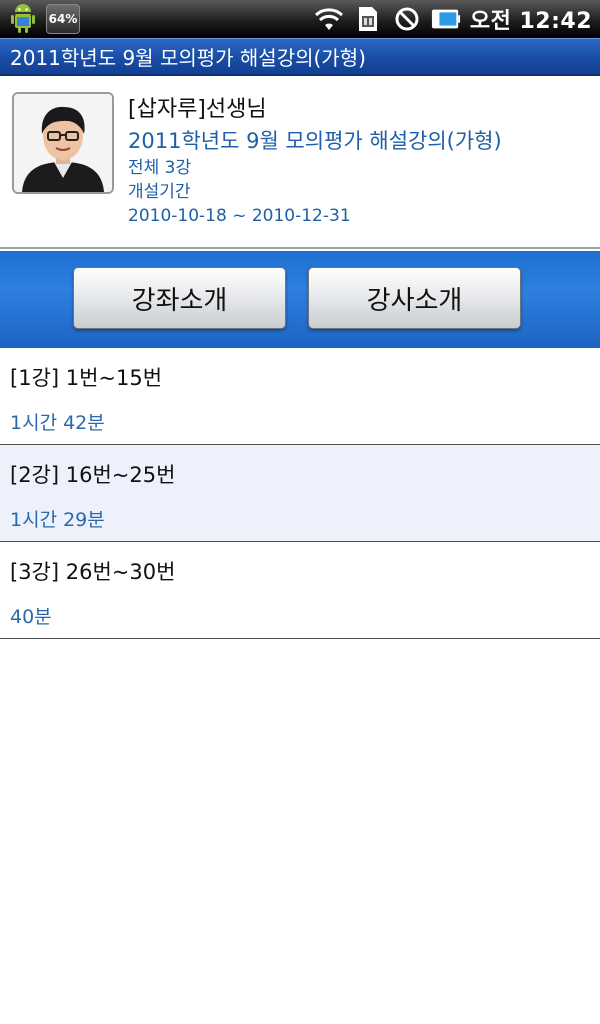  What do you see at coordinates (179, 298) in the screenshot?
I see `course-intro-button: 강좌소개` at bounding box center [179, 298].